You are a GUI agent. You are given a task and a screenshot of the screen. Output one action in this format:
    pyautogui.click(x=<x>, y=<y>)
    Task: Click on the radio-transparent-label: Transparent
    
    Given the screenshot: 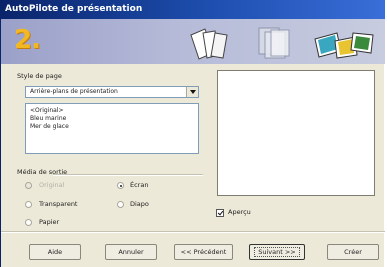 What is the action you would take?
    pyautogui.click(x=58, y=204)
    